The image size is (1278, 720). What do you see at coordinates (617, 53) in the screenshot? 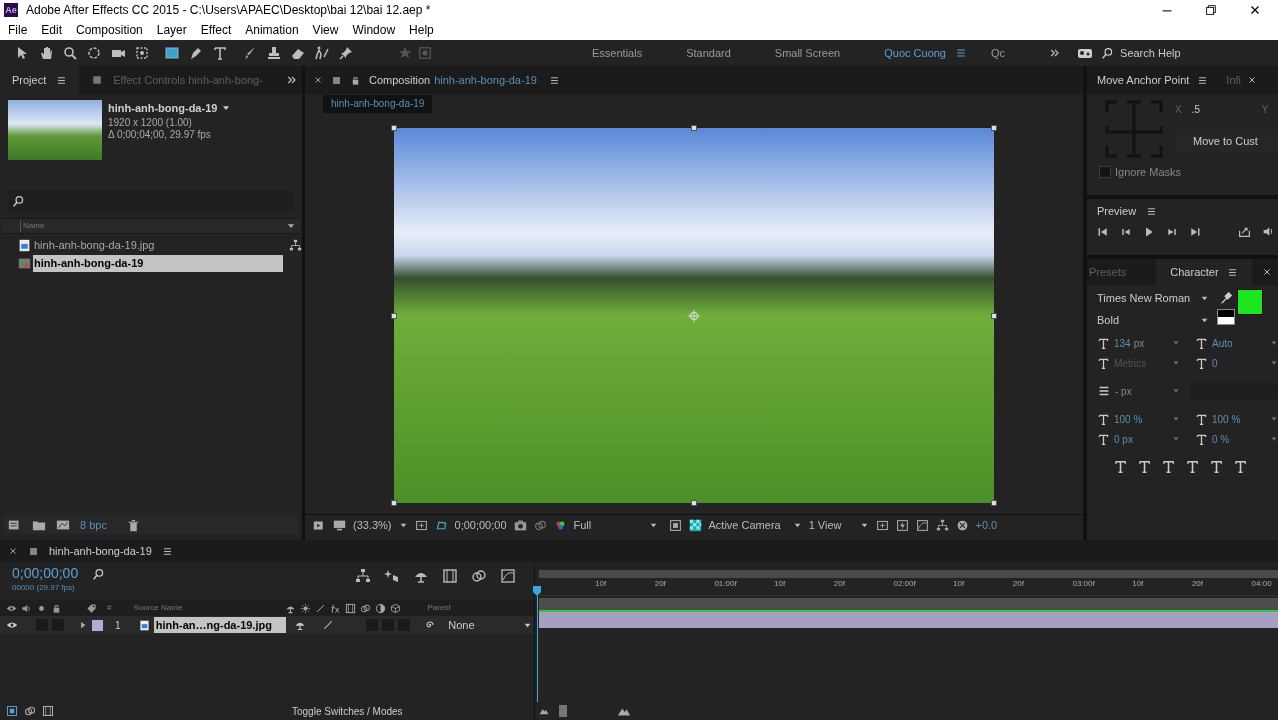
I see `workspace-tab: Essentials` at bounding box center [617, 53].